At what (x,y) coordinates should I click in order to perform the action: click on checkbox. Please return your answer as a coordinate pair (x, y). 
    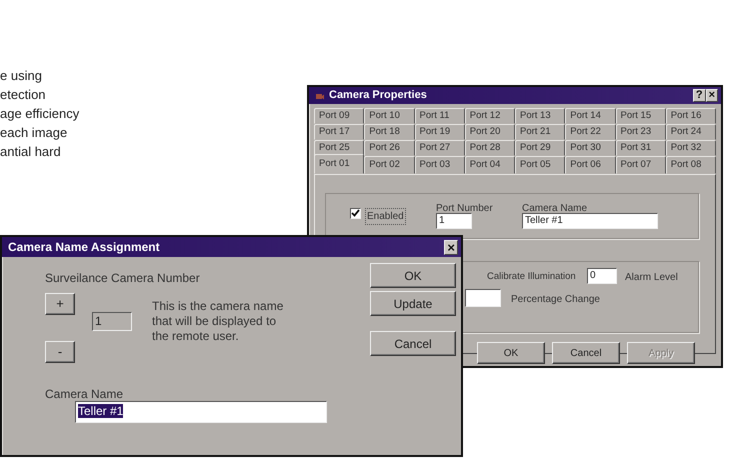
    Looking at the image, I should click on (355, 213).